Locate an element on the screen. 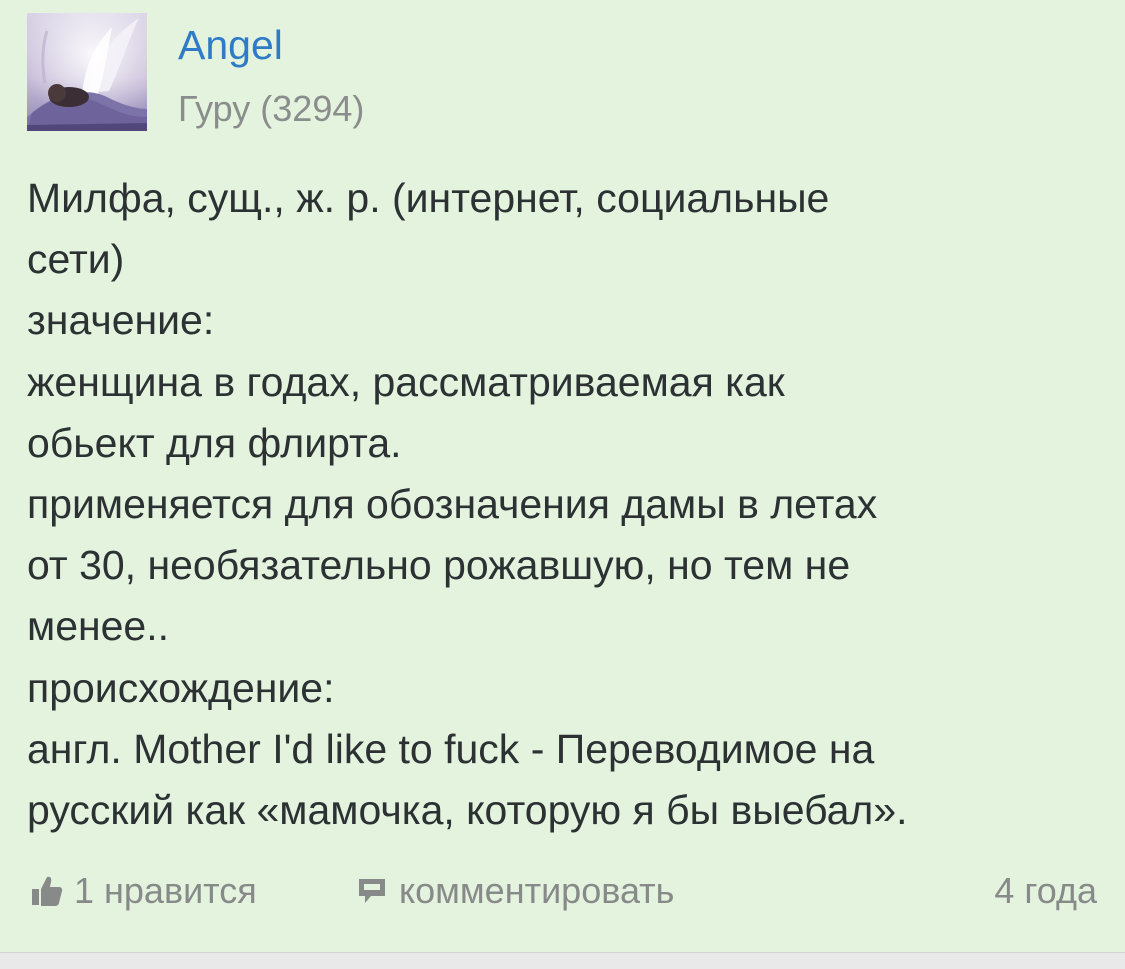  post-line: женщина в годах, рассматриваемая как is located at coordinates (406, 381).